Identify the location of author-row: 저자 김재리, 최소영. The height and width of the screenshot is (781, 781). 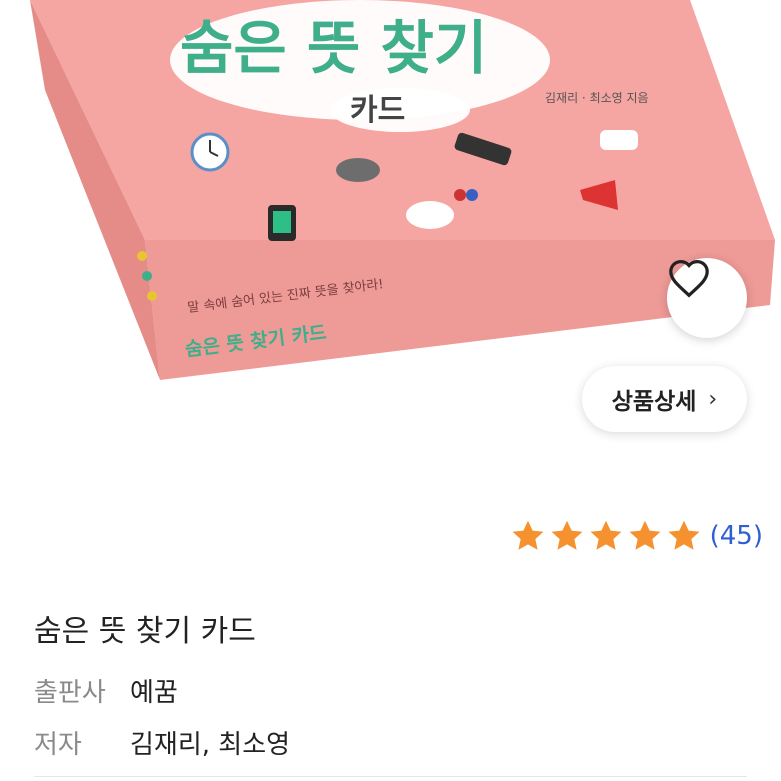
(162, 742).